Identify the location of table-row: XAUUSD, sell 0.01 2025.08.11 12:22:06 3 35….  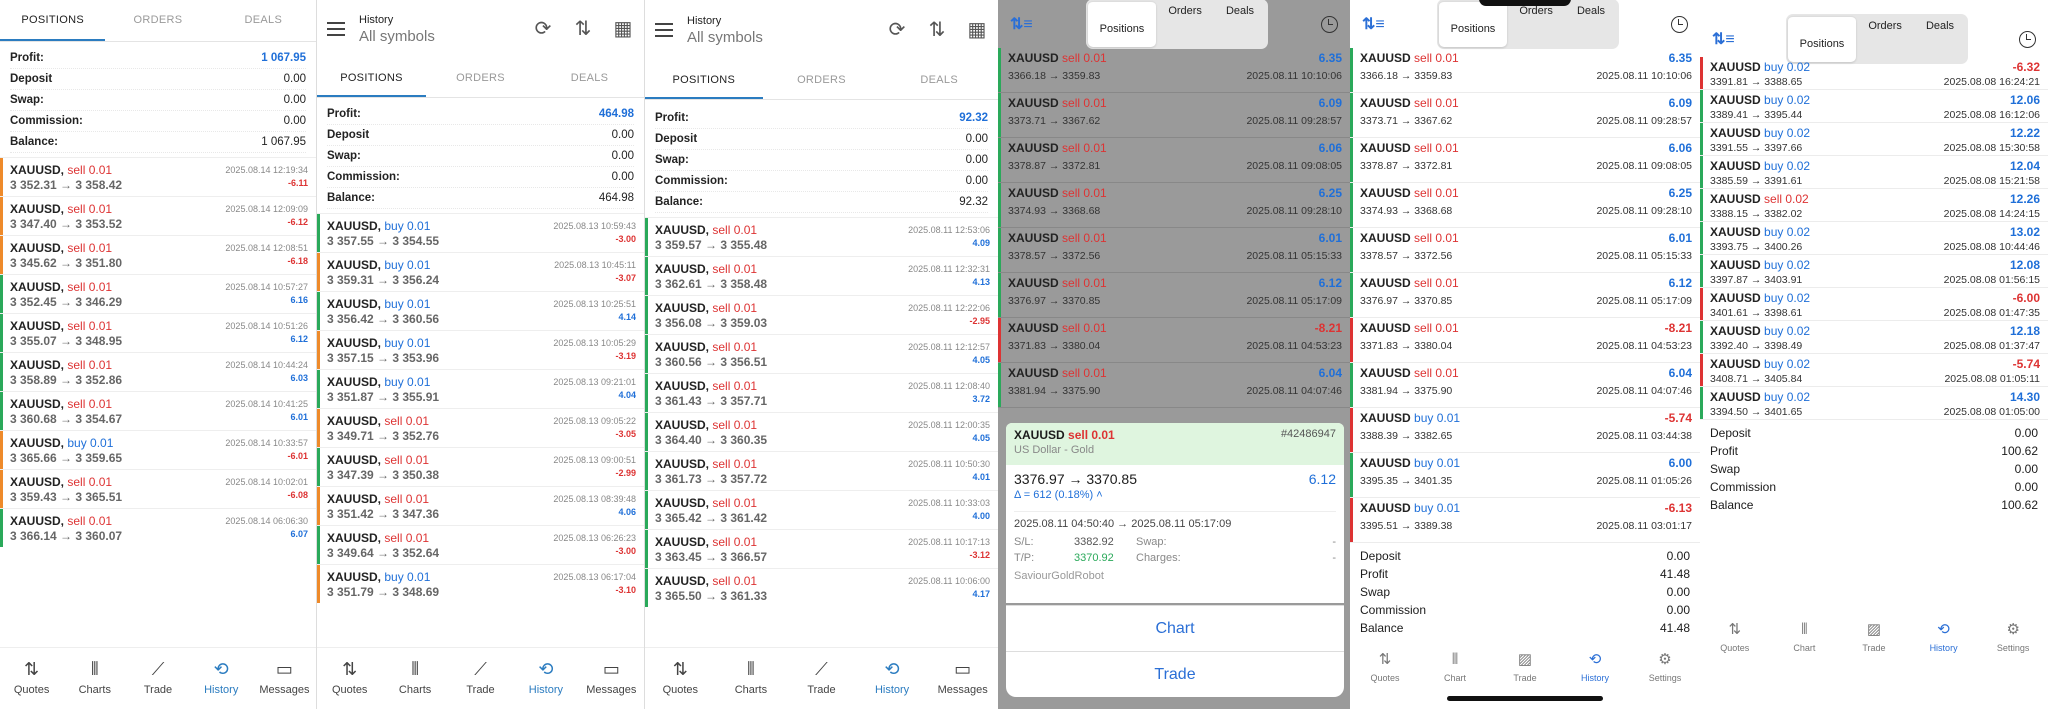
(821, 314).